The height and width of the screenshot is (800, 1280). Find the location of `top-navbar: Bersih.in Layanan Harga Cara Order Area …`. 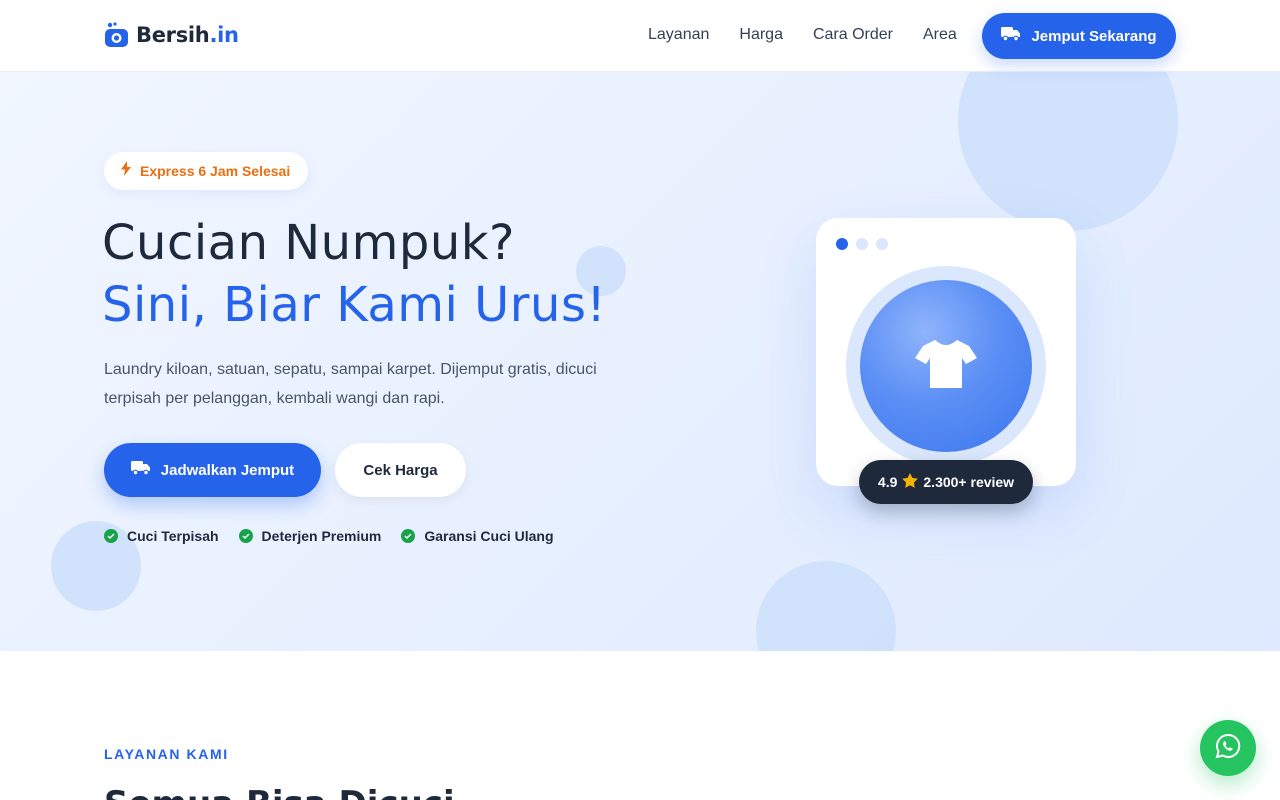

top-navbar: Bersih.in Layanan Harga Cara Order Area … is located at coordinates (640, 36).